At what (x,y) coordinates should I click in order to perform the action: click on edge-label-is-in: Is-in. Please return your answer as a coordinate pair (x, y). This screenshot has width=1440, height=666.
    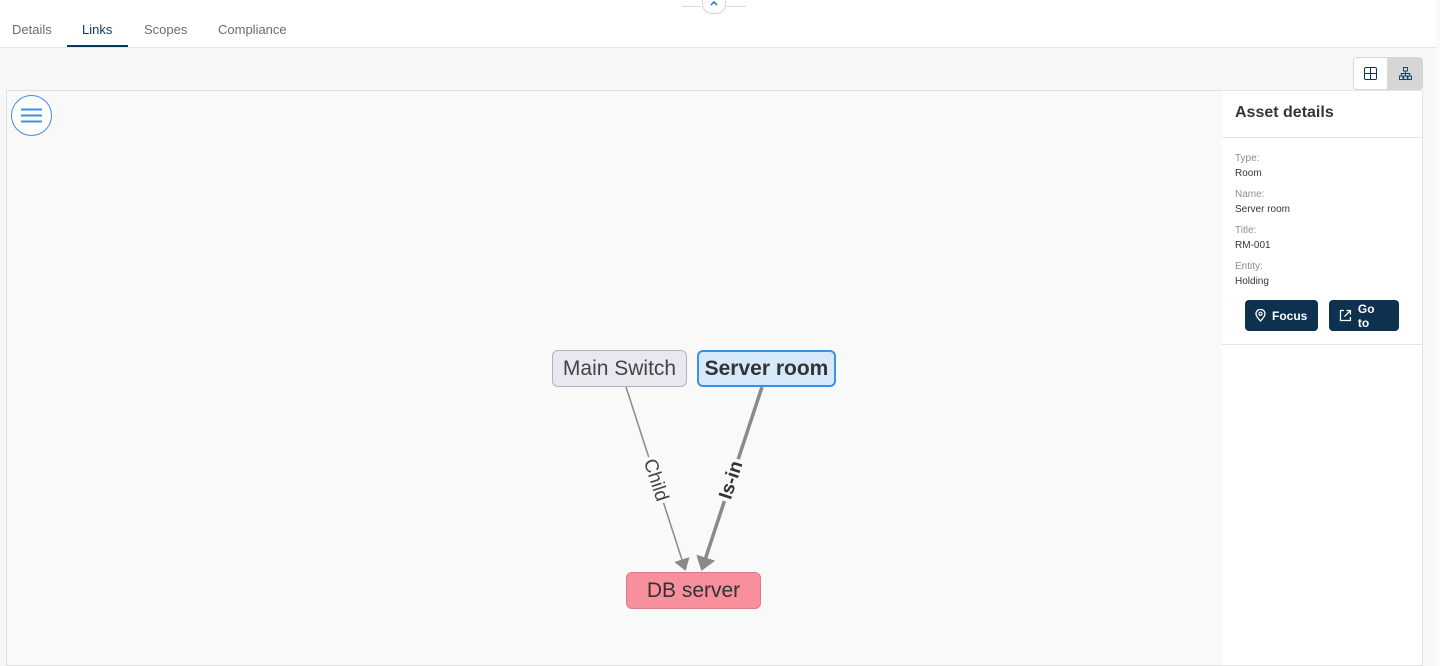
    Looking at the image, I should click on (731, 480).